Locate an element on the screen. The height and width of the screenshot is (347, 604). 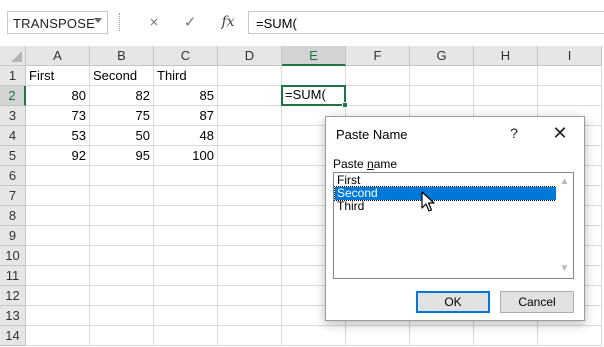
cell-a1: First is located at coordinates (58, 76).